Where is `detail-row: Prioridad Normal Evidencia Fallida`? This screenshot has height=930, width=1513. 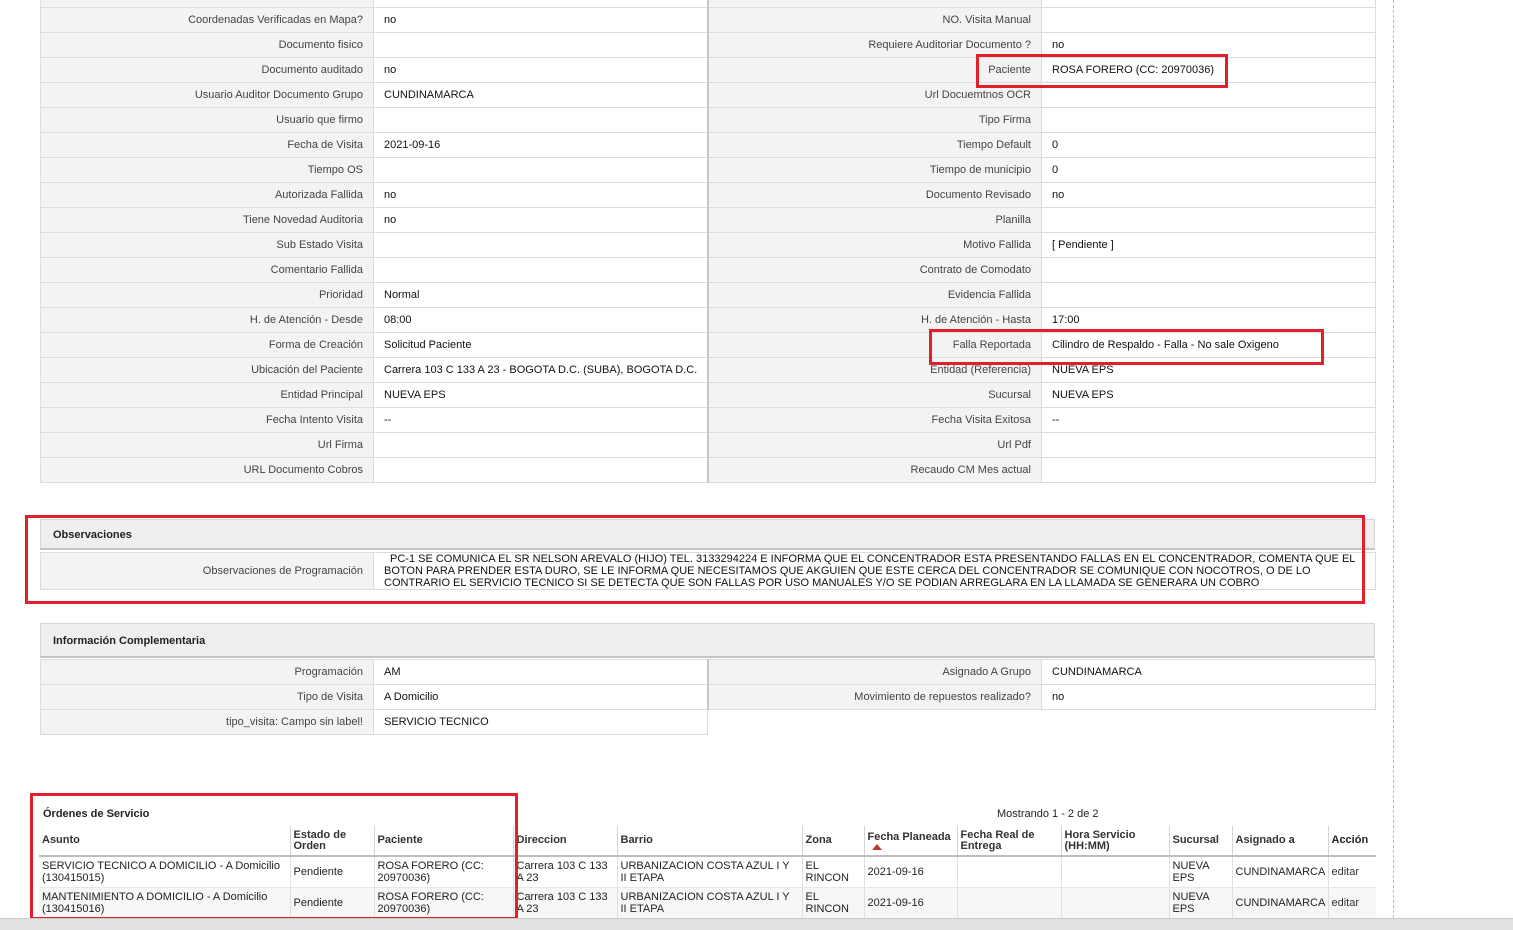
detail-row: Prioridad Normal Evidencia Fallida is located at coordinates (708, 295).